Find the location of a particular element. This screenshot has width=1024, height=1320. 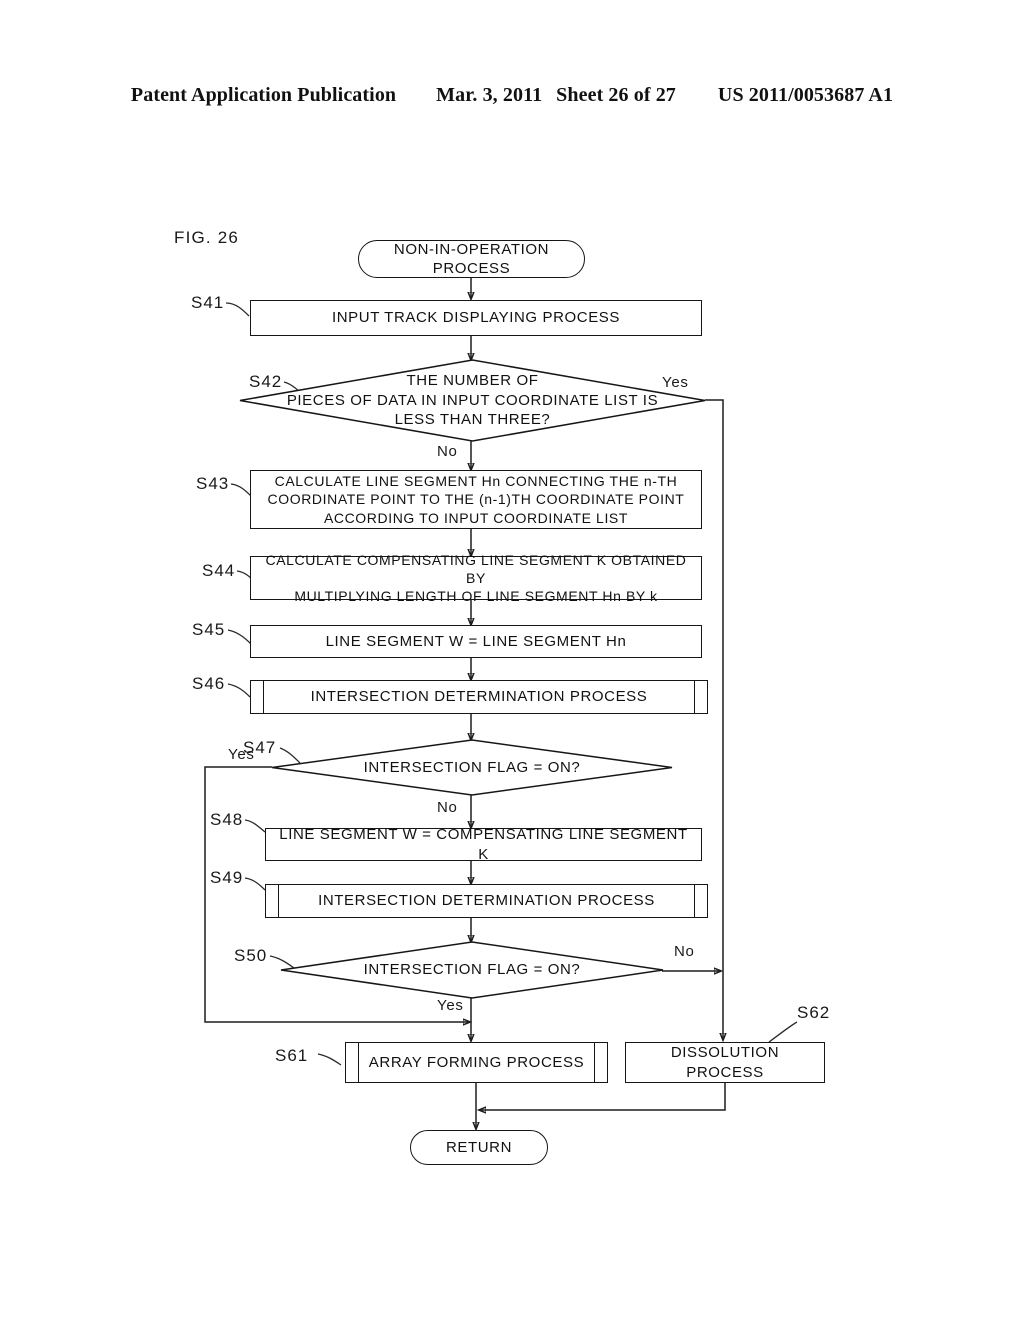

flow-node-s46-label: INTERSECTION DETERMINATION PROCESS is located at coordinates (479, 697).